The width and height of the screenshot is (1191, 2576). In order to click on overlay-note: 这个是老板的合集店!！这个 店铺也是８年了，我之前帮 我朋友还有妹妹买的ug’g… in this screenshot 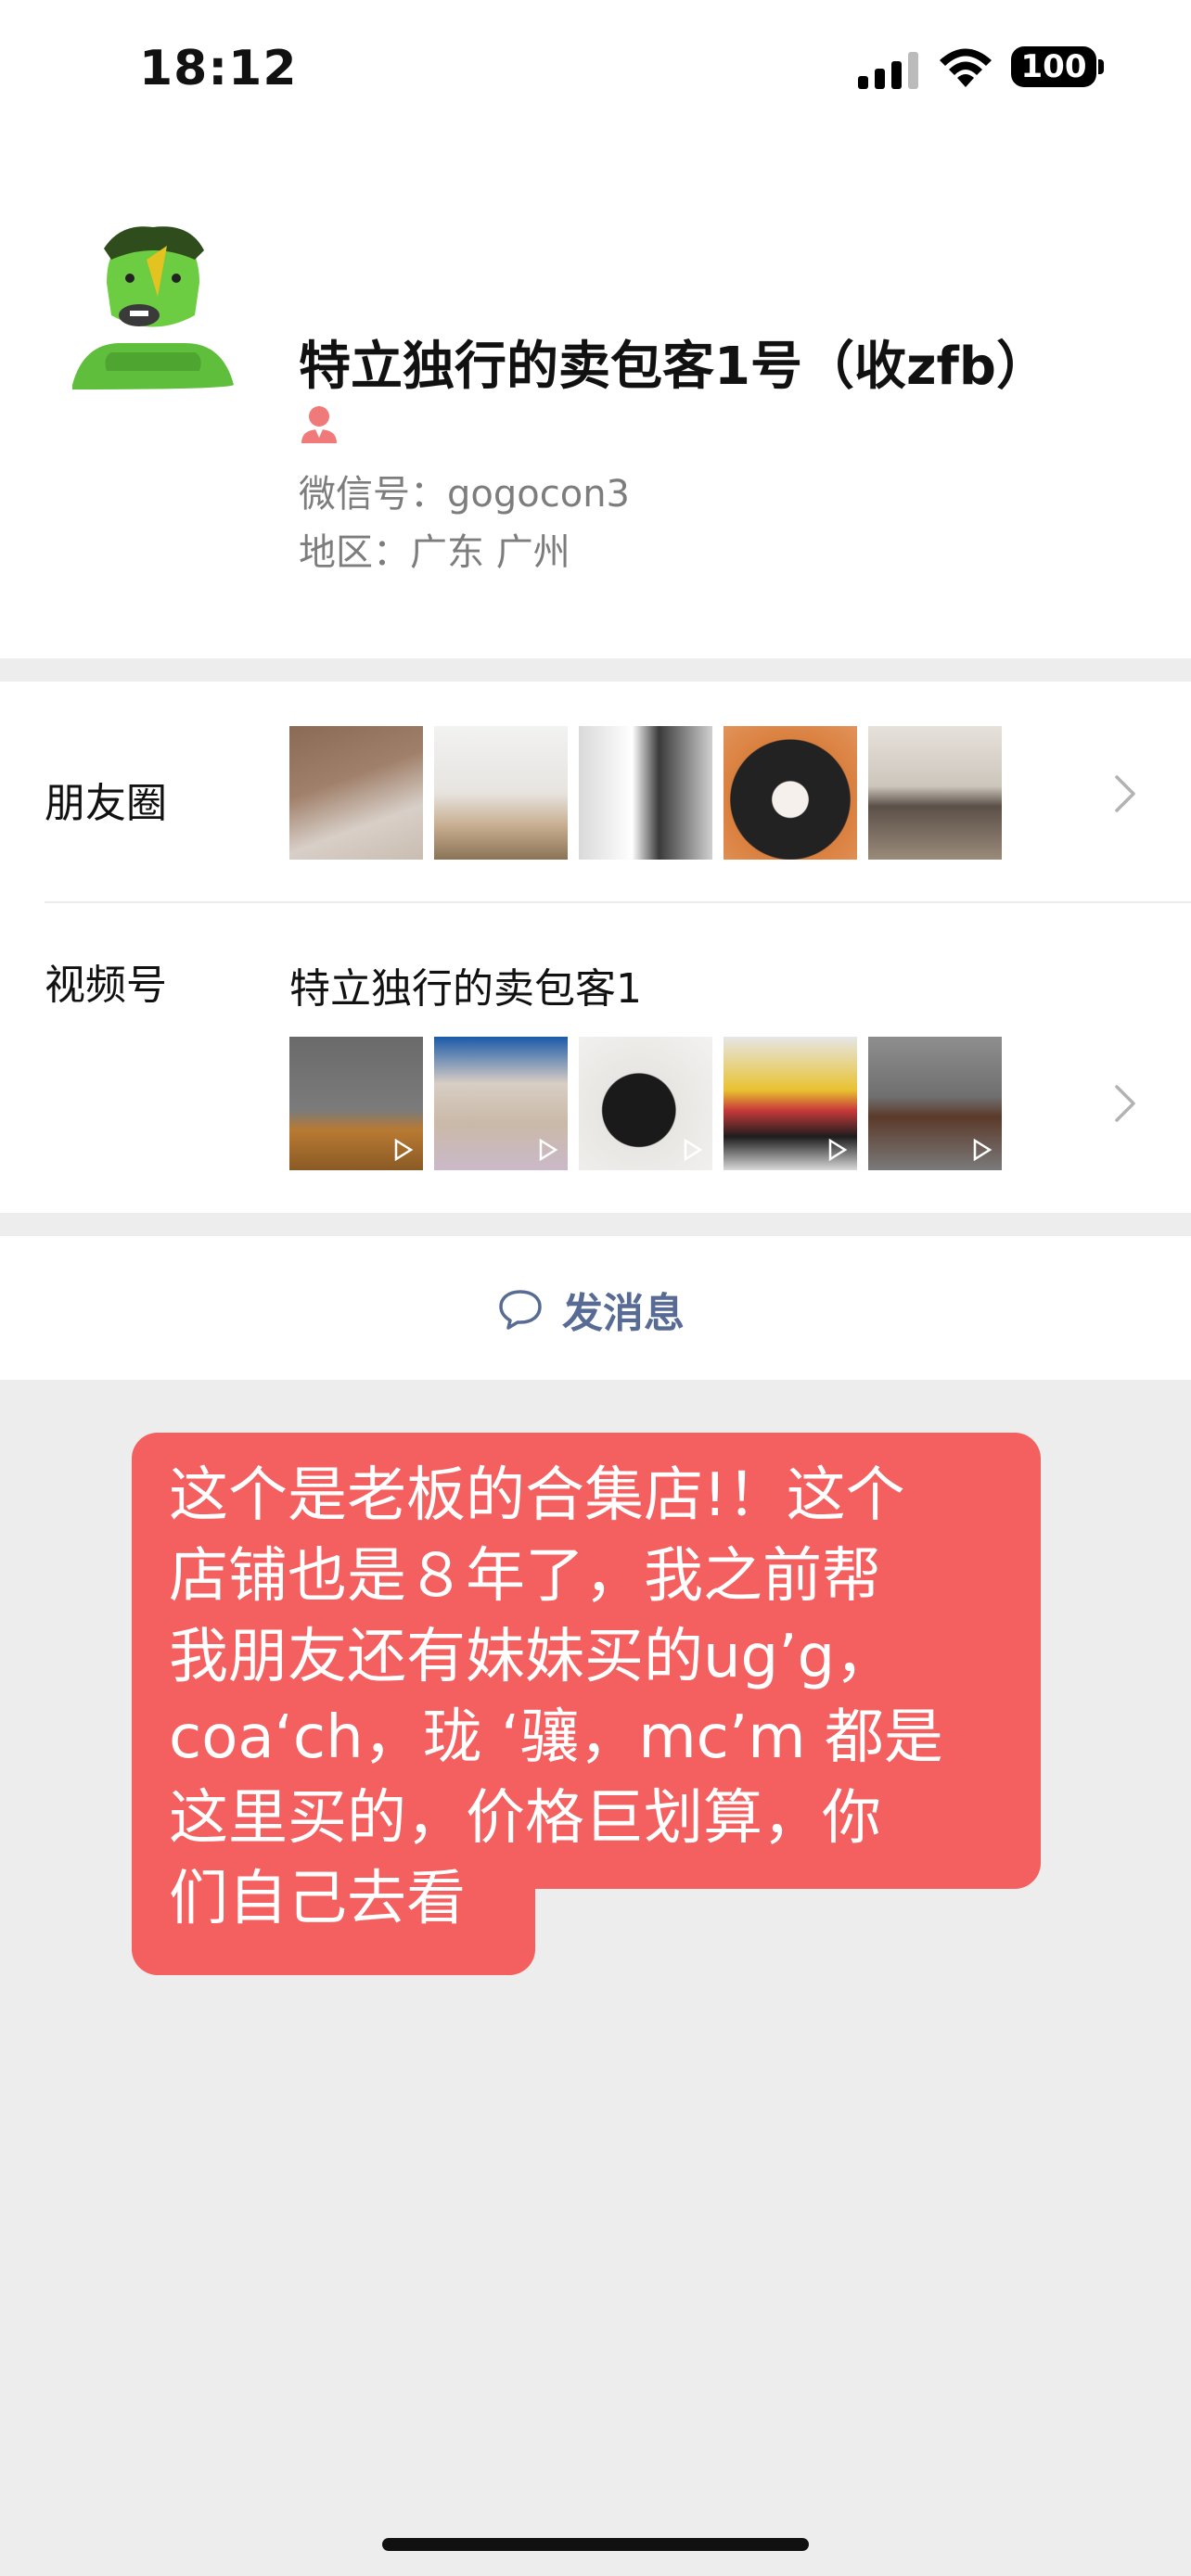, I will do `click(600, 1698)`.